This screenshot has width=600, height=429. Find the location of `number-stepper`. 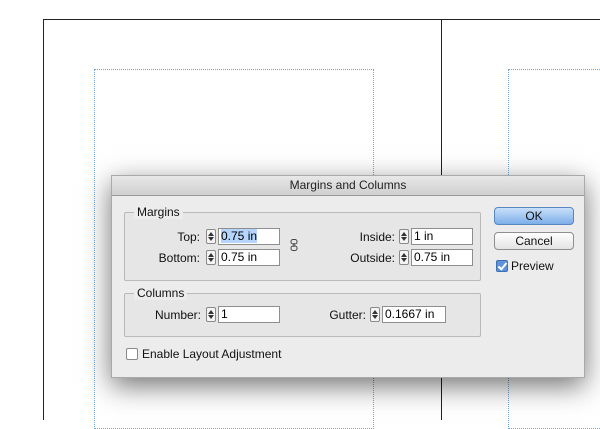

number-stepper is located at coordinates (211, 314).